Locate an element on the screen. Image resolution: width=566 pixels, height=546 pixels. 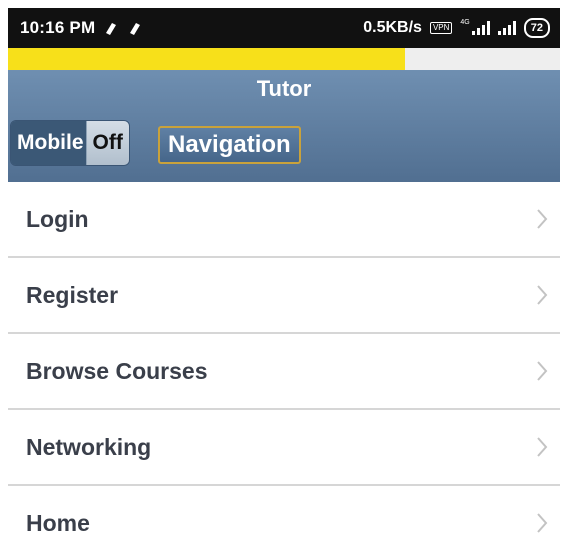
status-bar: 10:16 PM 0.5KB/s VPN 4G 72 is located at coordinates (284, 28).